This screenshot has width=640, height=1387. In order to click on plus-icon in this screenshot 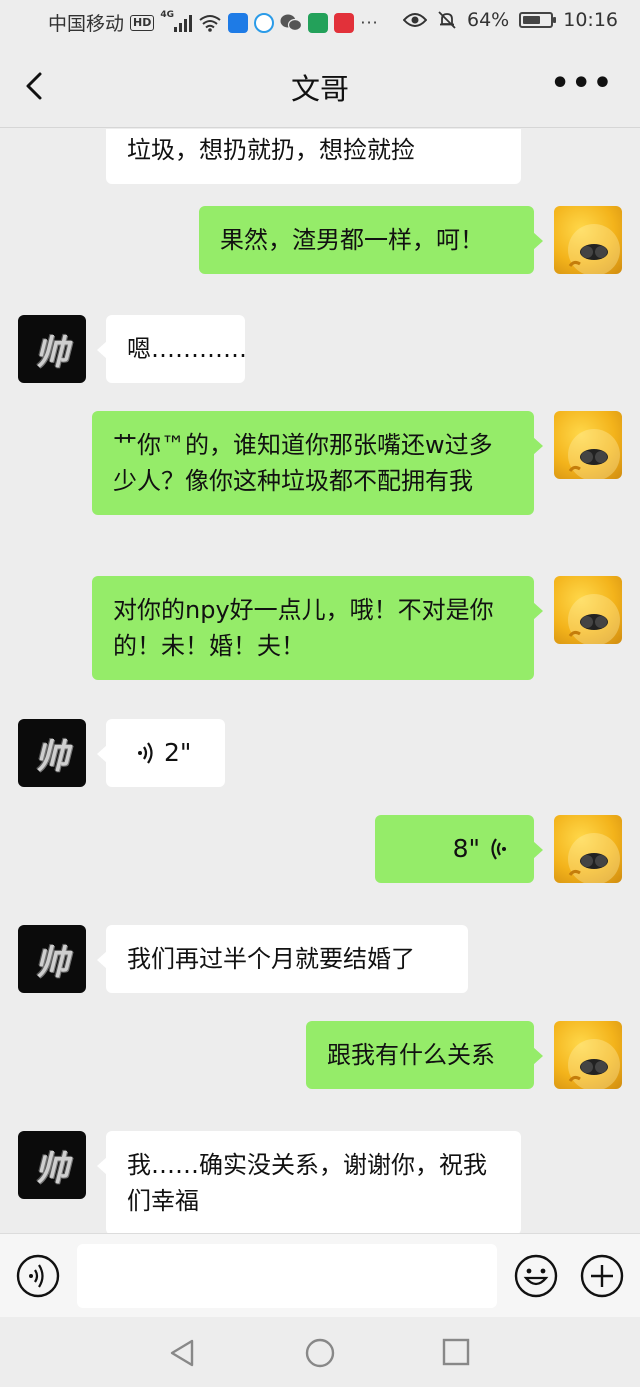, I will do `click(602, 1276)`.